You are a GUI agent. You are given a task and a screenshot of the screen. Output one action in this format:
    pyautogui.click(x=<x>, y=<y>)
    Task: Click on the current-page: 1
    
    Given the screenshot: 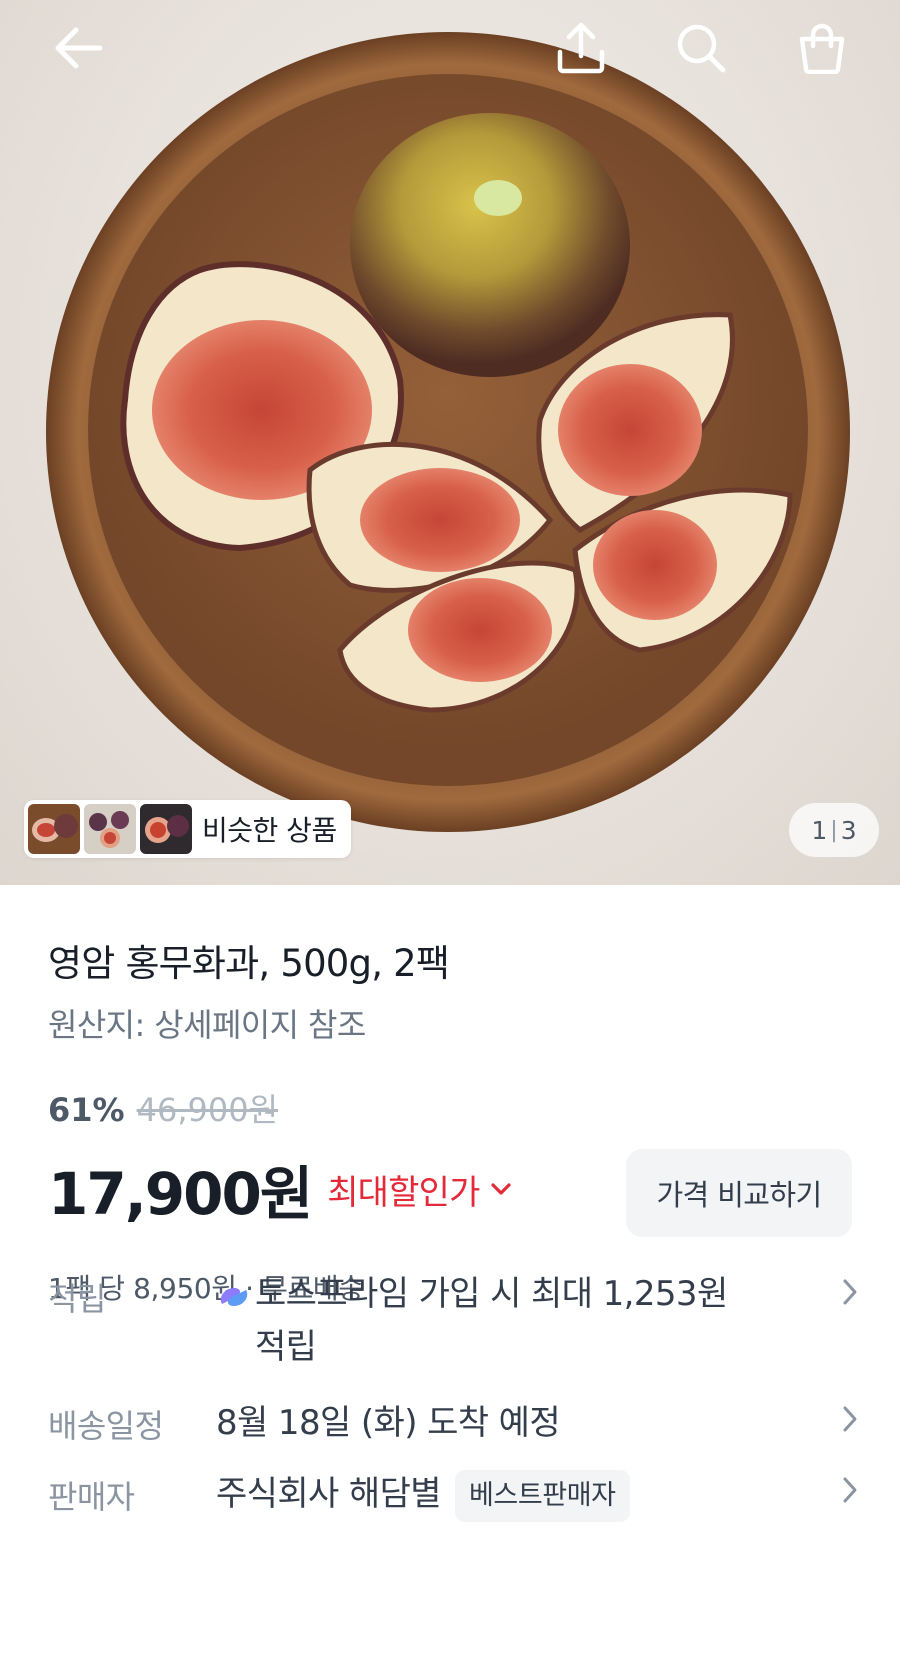 What is the action you would take?
    pyautogui.click(x=819, y=830)
    